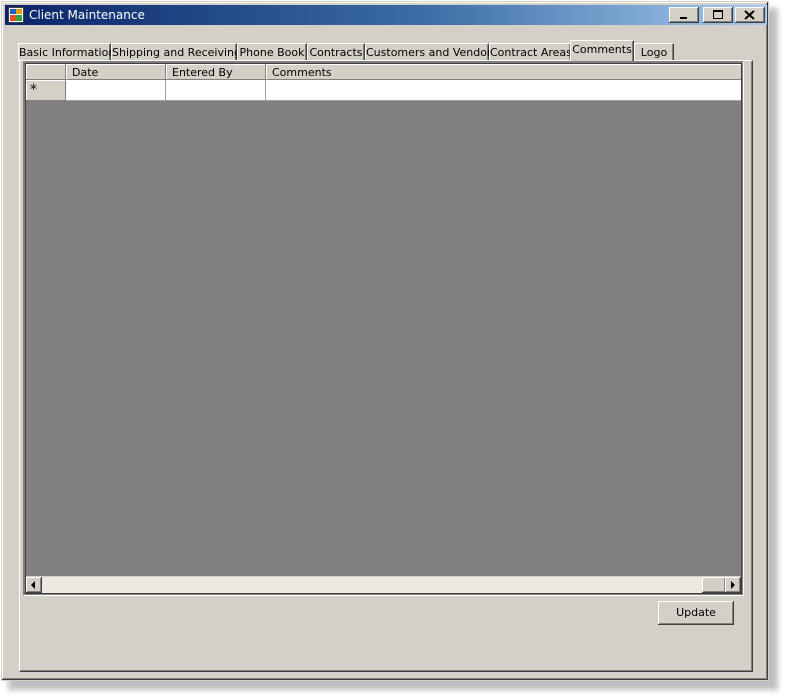 This screenshot has height=696, width=788. Describe the element at coordinates (383, 584) in the screenshot. I see `horizontal-scrollbar` at that location.